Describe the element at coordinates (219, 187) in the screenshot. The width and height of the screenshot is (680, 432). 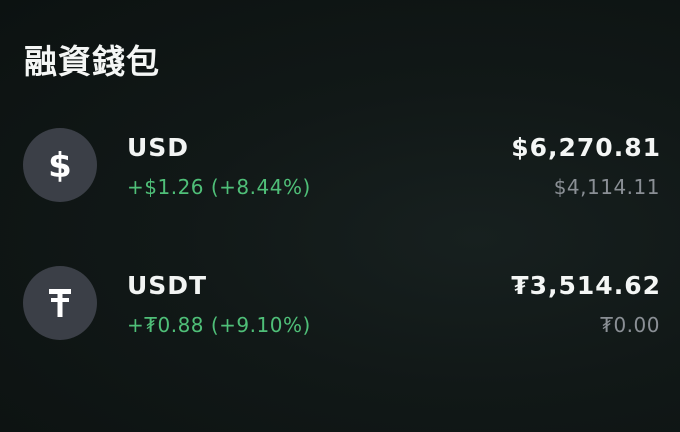
I see `wallet-change: +$1.26 (+8.44%)` at that location.